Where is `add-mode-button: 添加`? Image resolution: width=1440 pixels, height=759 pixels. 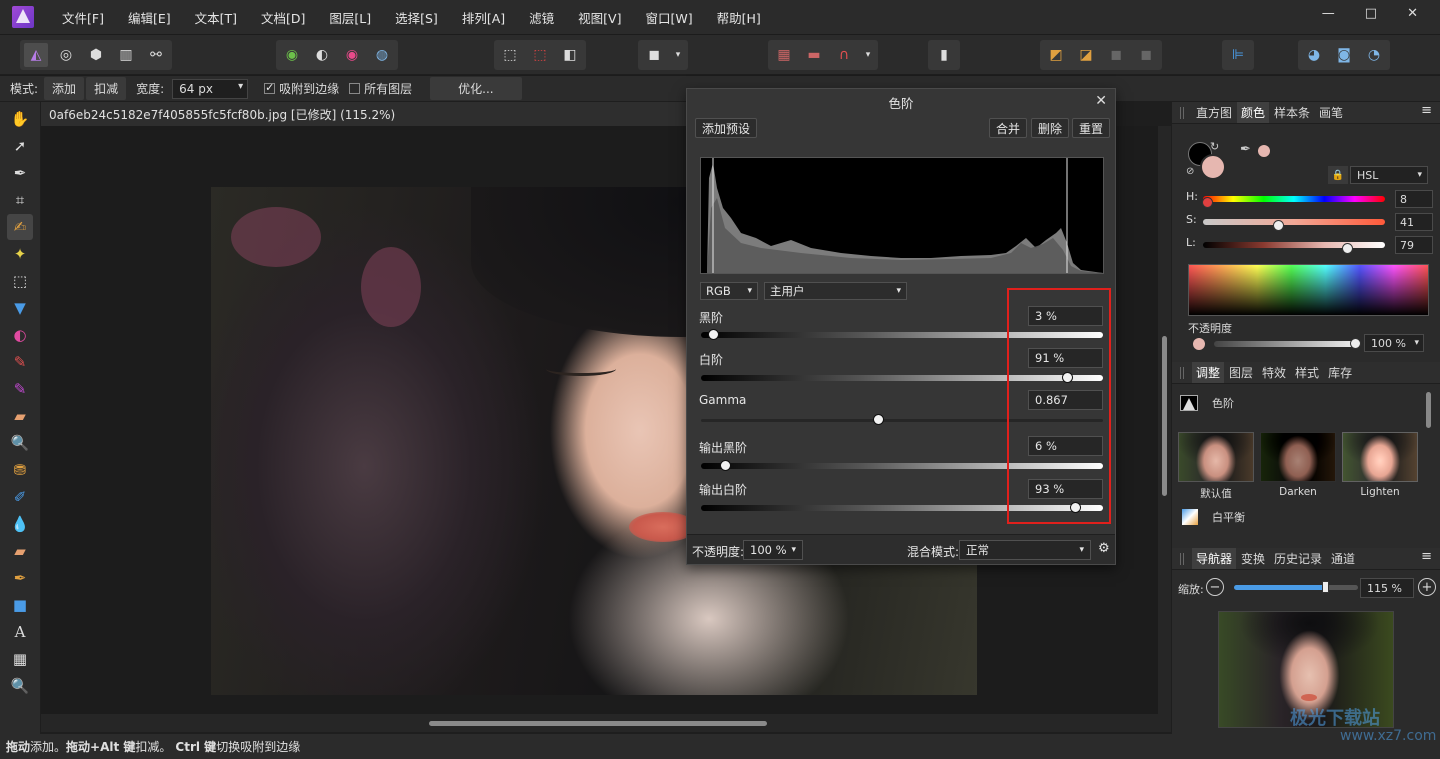
add-mode-button: 添加 is located at coordinates (64, 88).